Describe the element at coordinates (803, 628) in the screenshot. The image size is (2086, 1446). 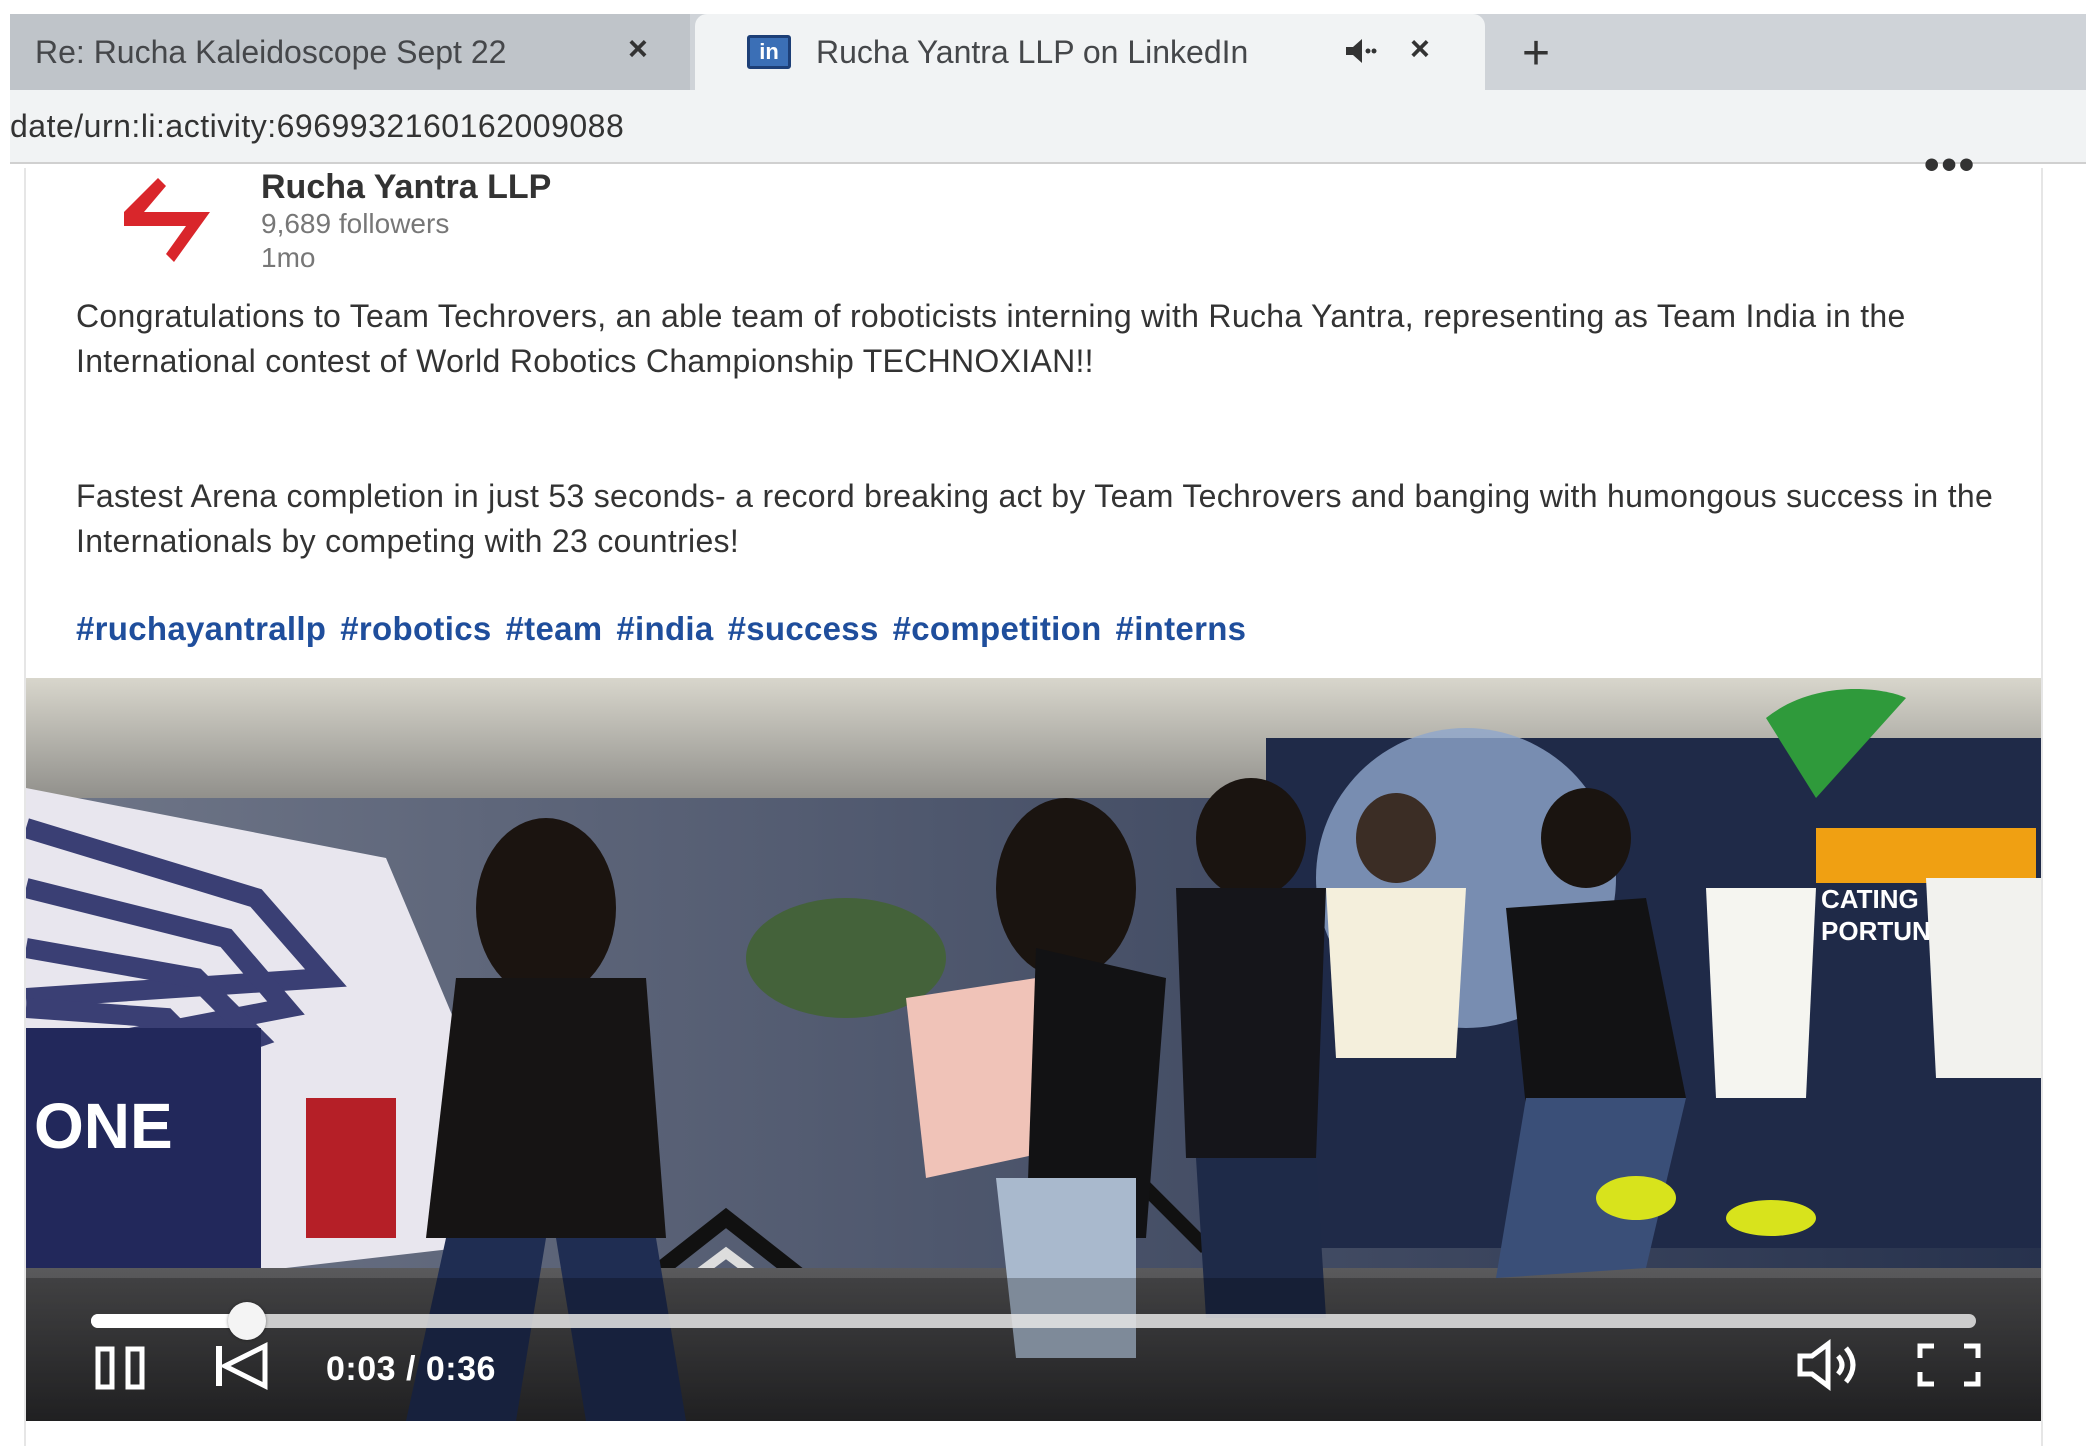
I see `hashtag-link: #success` at that location.